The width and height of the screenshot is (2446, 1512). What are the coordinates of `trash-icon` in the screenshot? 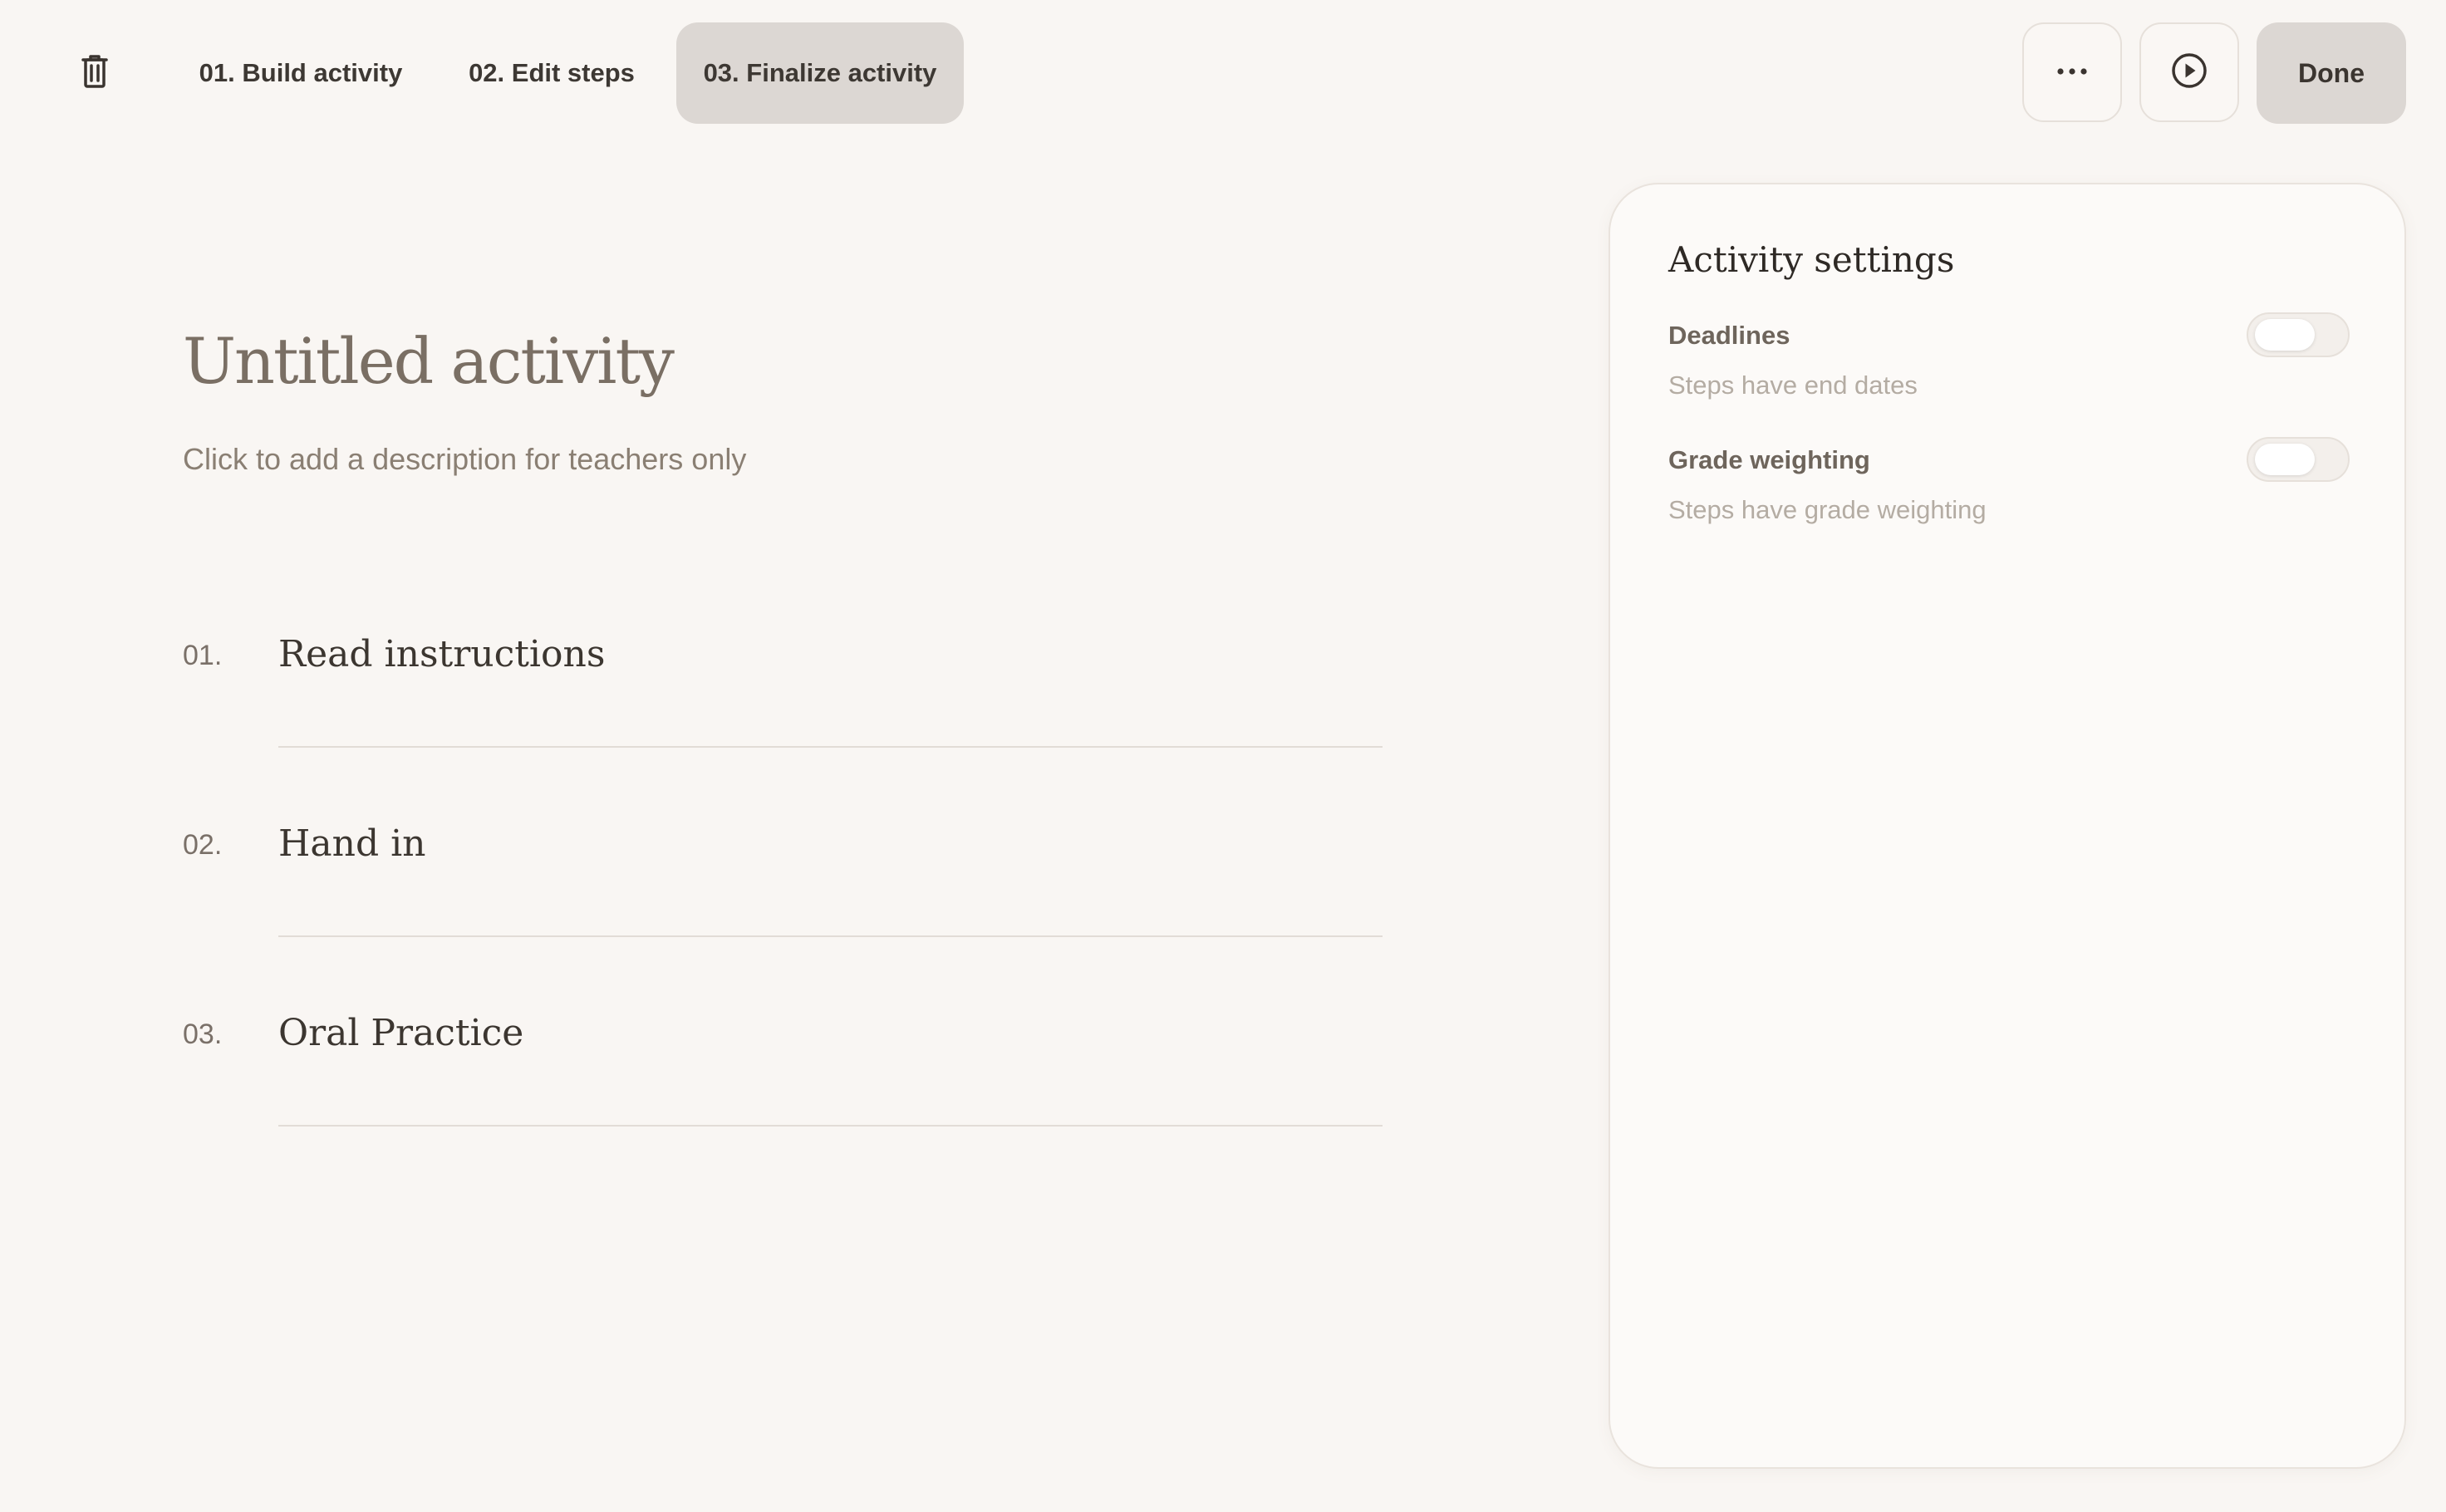 It's located at (94, 74).